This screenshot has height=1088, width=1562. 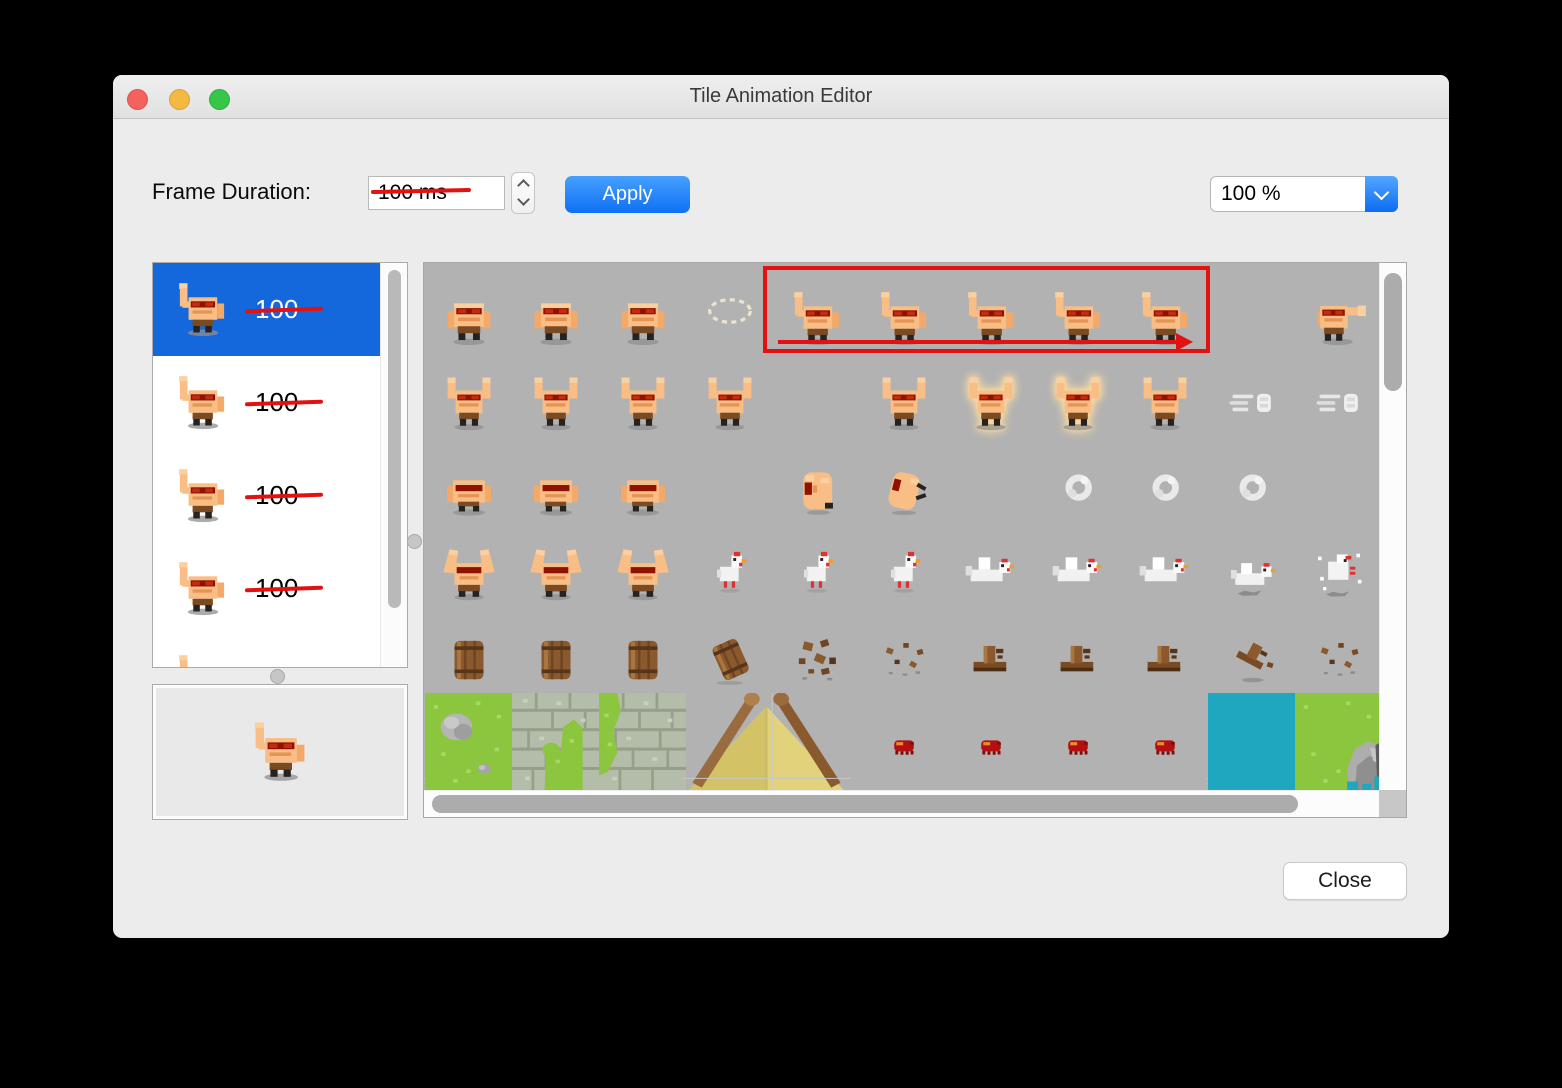 I want to click on tileset-vertical-scrollbar, so click(x=1392, y=526).